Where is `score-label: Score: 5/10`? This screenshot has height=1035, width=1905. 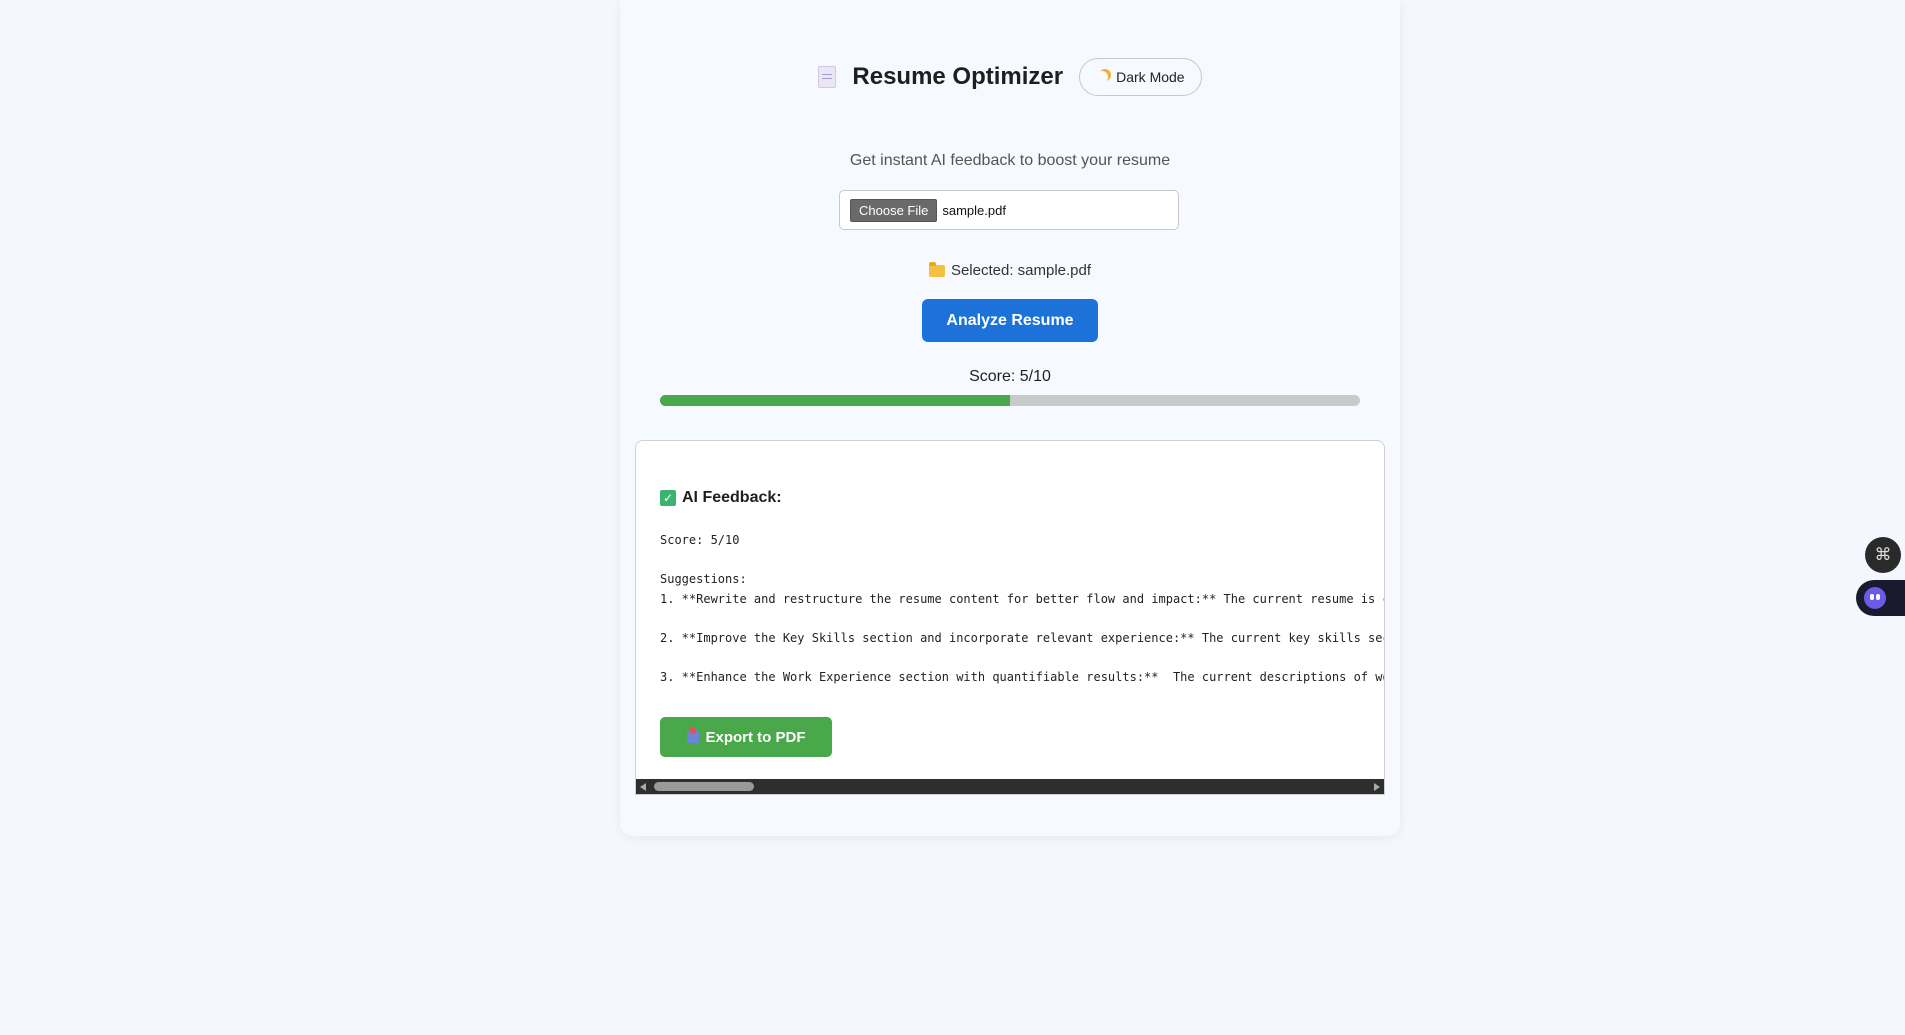
score-label: Score: 5/10 is located at coordinates (1010, 376).